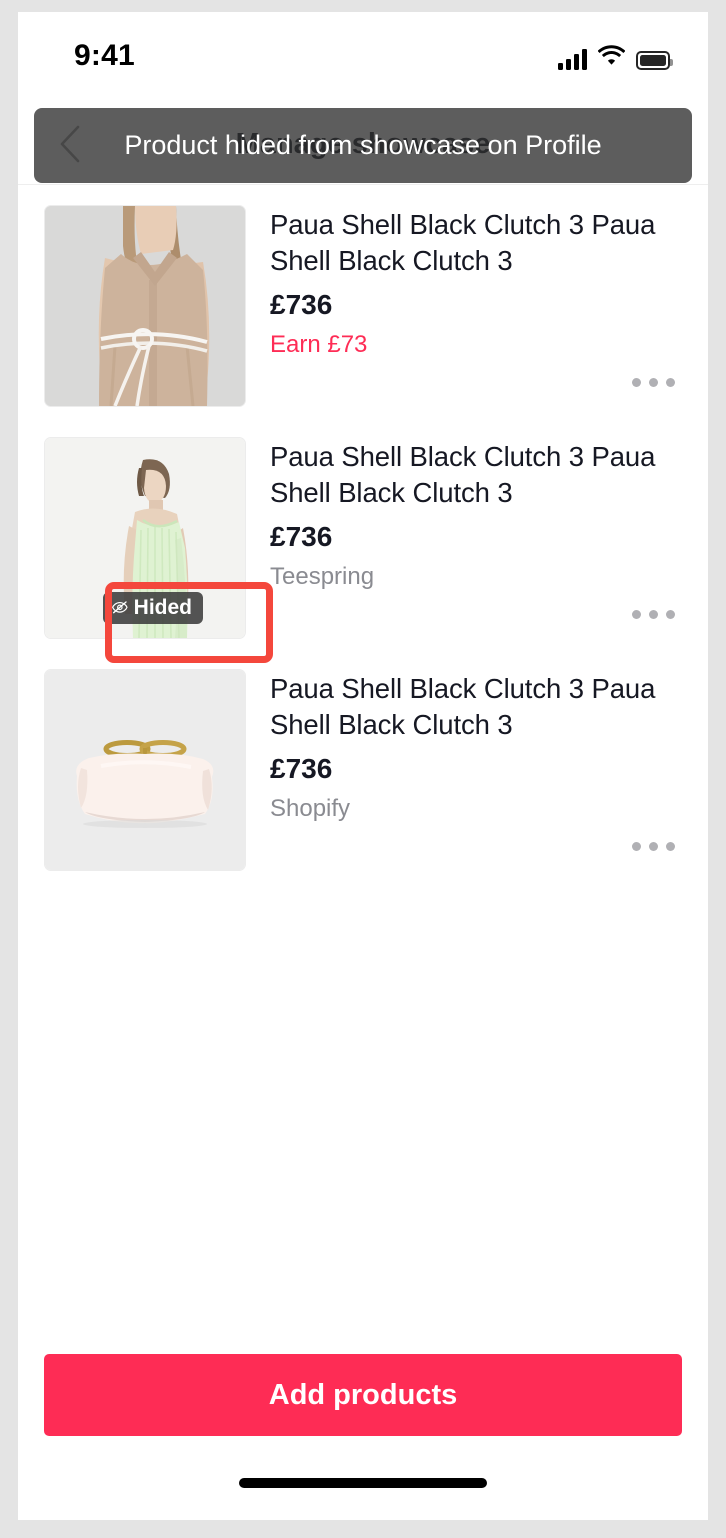 The height and width of the screenshot is (1538, 726). I want to click on product-image-dress-beige, so click(145, 306).